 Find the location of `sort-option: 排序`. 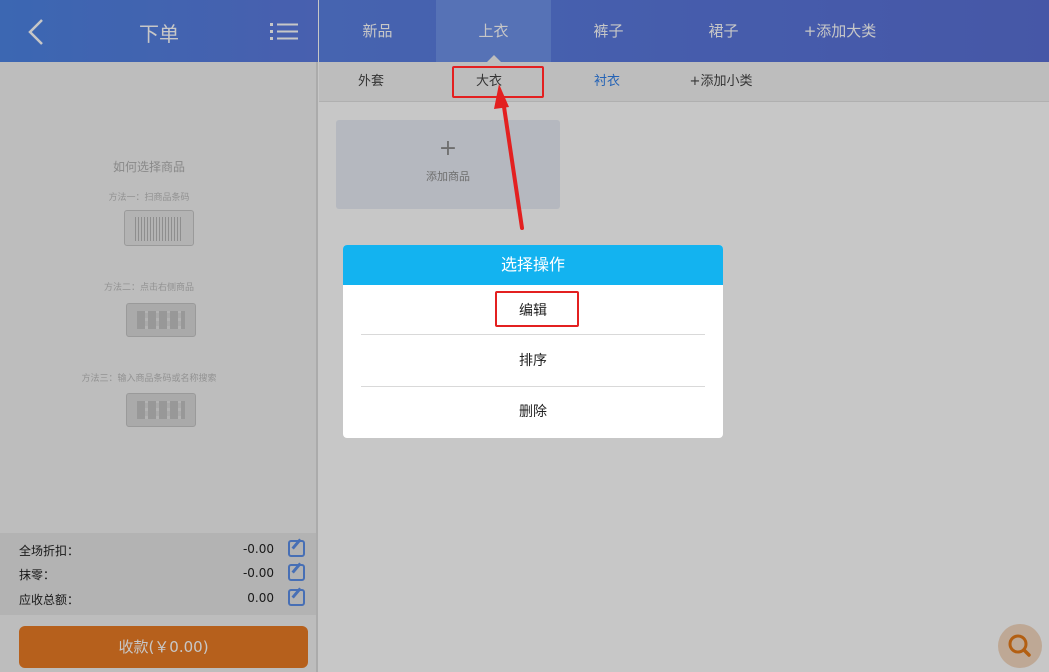

sort-option: 排序 is located at coordinates (533, 361).